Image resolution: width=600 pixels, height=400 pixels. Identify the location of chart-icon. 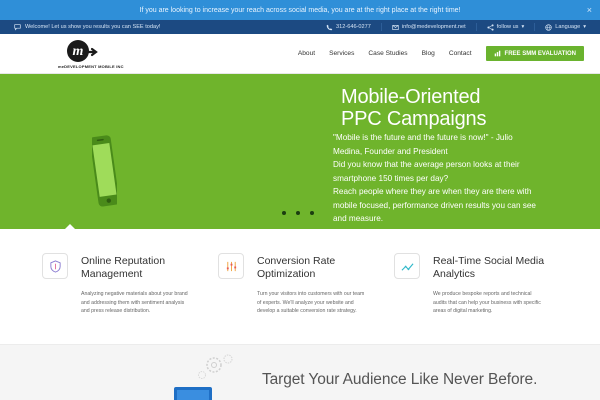
(497, 53).